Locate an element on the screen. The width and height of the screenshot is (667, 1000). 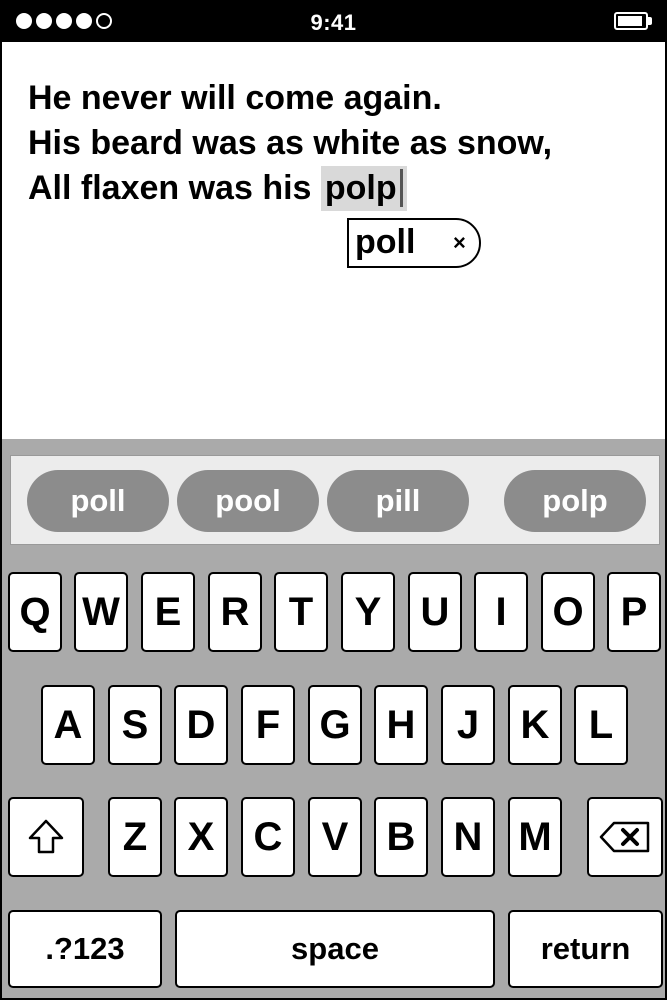
key-e: E is located at coordinates (168, 612).